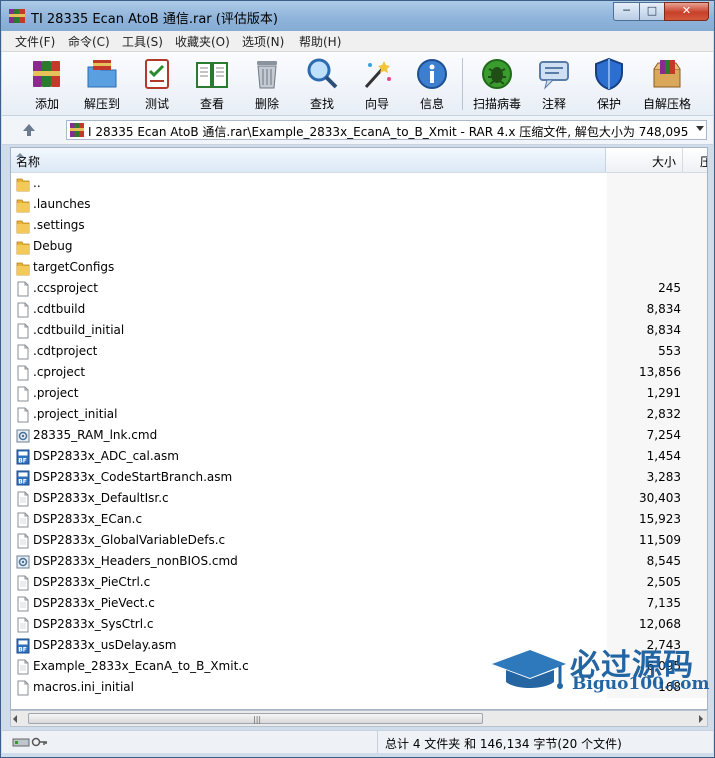 This screenshot has width=715, height=758. Describe the element at coordinates (701, 719) in the screenshot. I see `scroll-right-icon` at that location.